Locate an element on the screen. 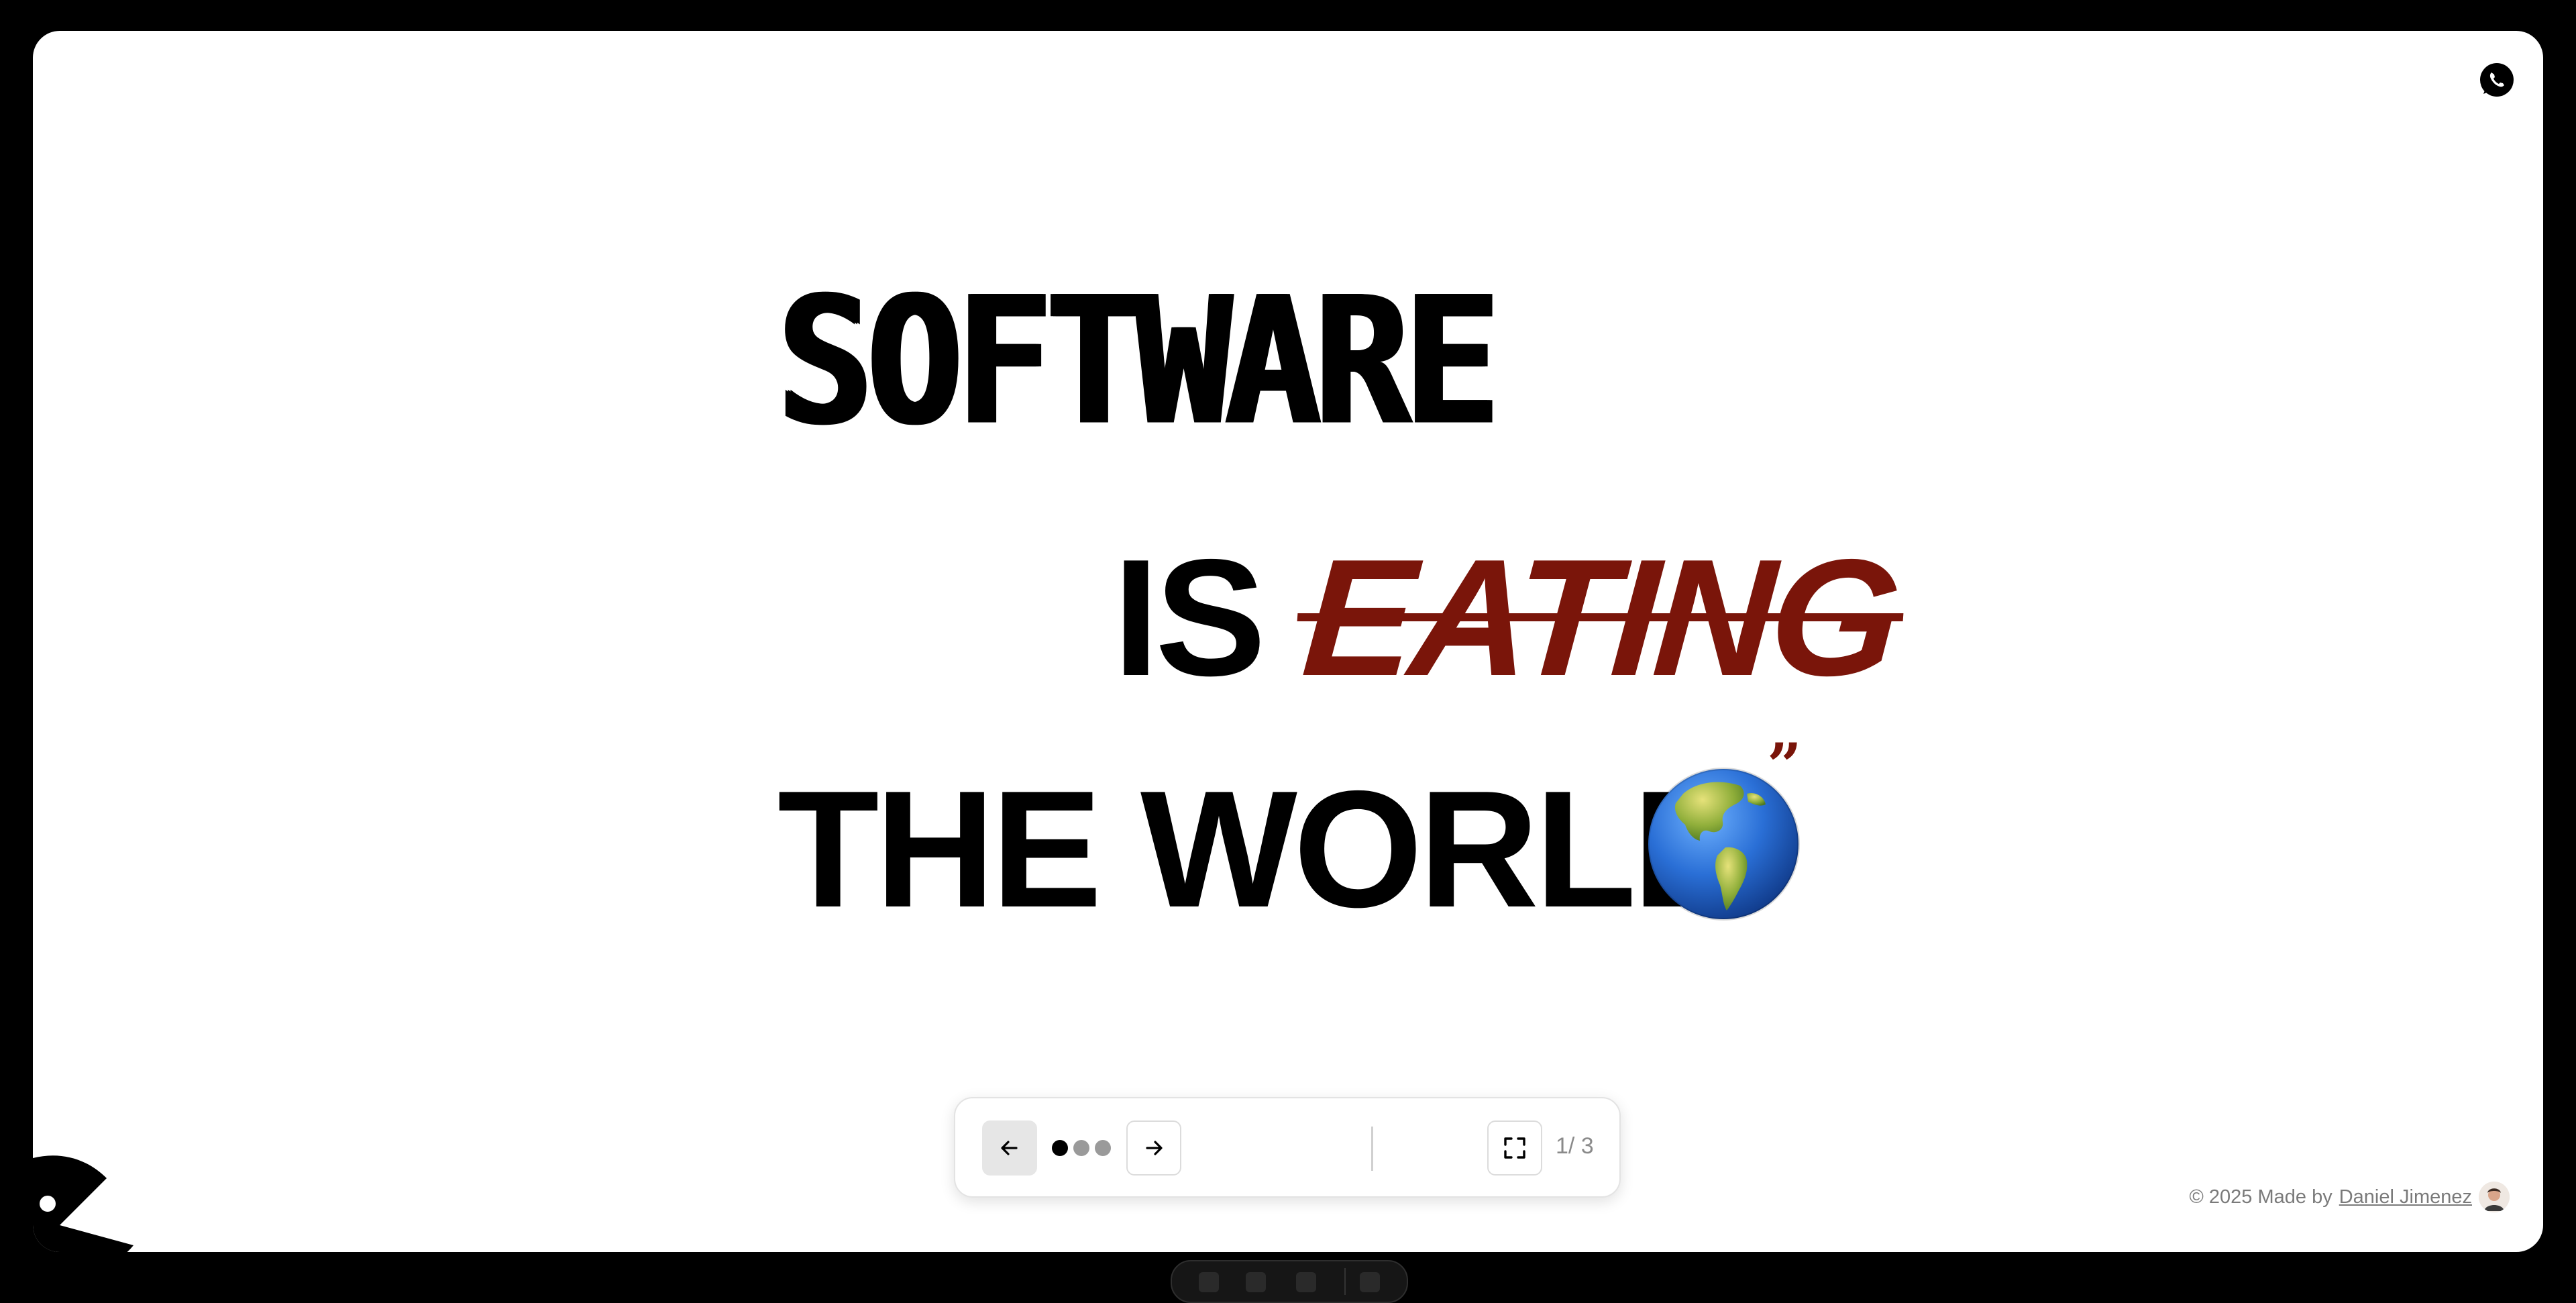 The width and height of the screenshot is (2576, 1303). page-counter: 1/ 3 is located at coordinates (1575, 1146).